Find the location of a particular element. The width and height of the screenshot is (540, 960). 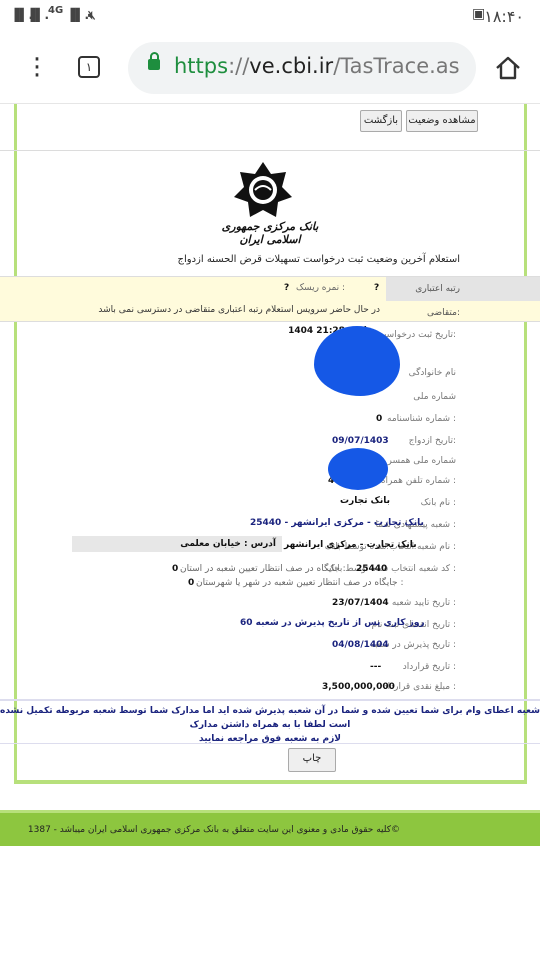

image-icon: ▣ is located at coordinates (479, 14).